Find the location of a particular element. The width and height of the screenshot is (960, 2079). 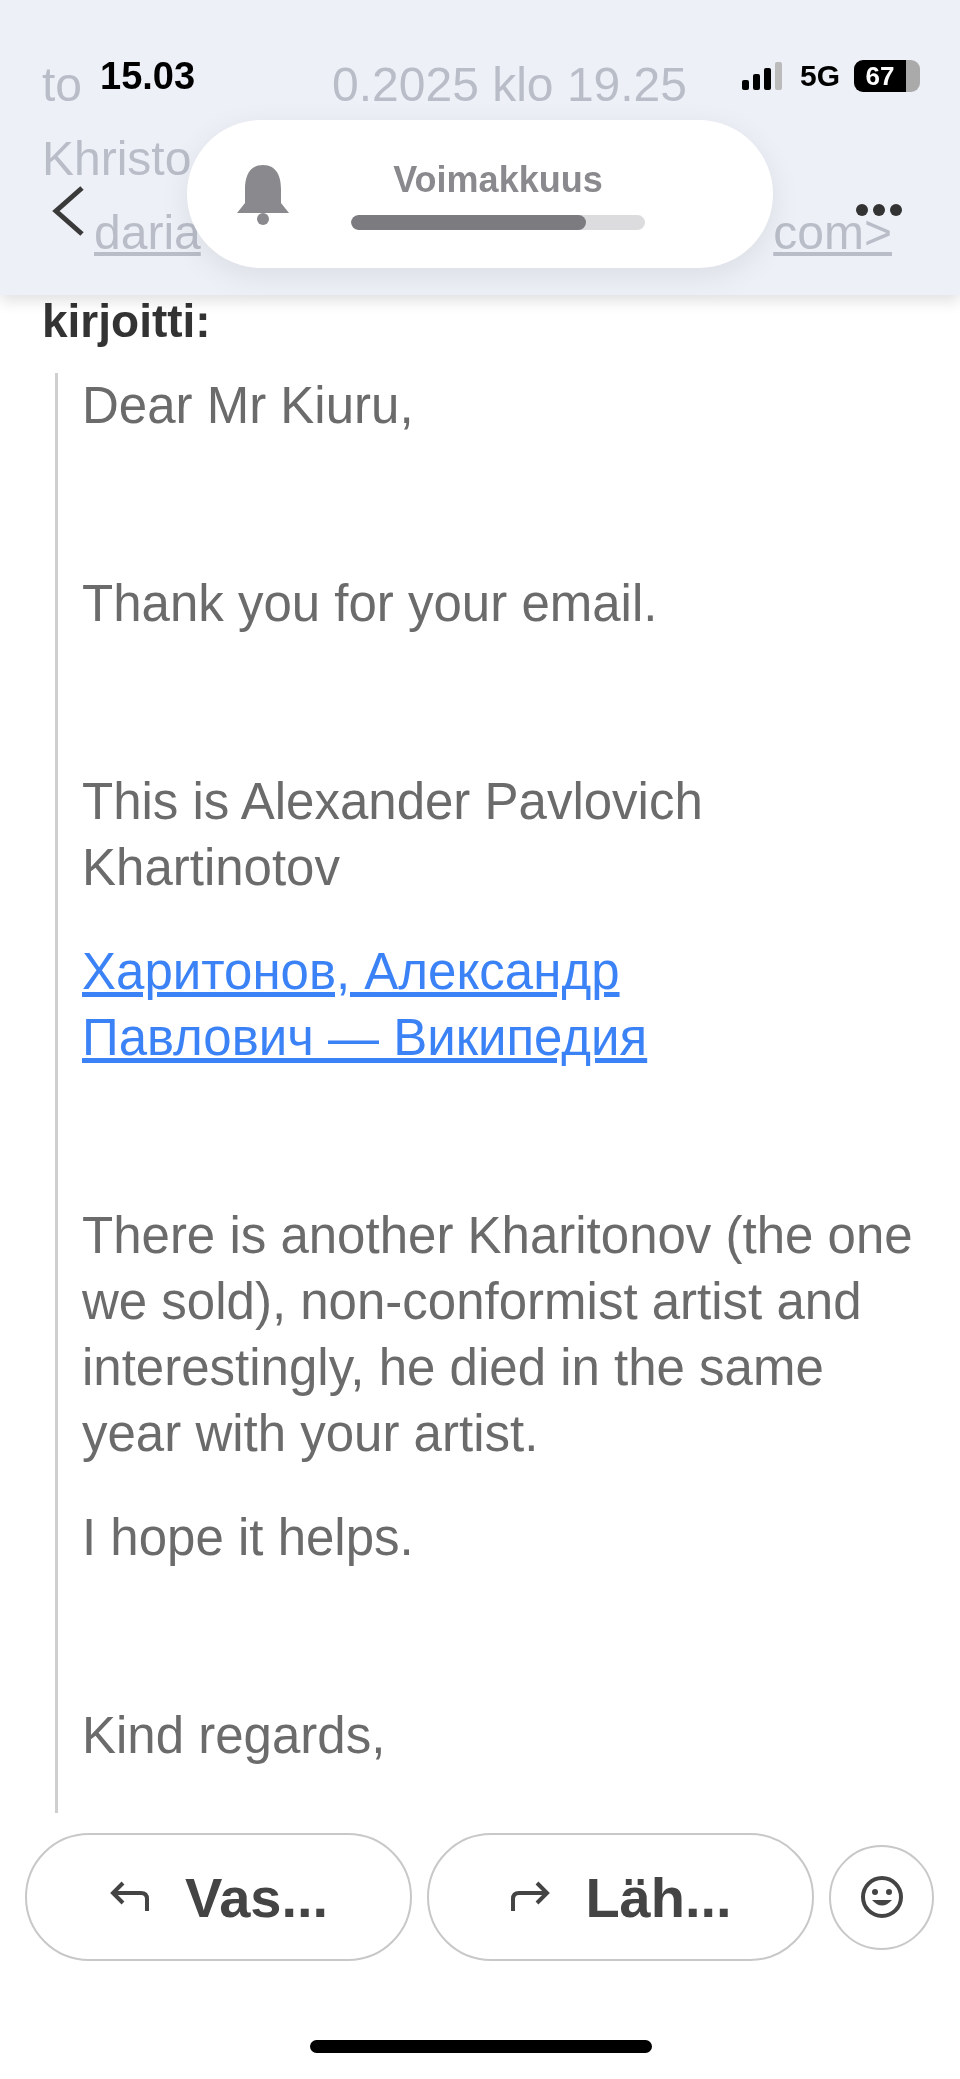

smiley-icon is located at coordinates (881, 1897).